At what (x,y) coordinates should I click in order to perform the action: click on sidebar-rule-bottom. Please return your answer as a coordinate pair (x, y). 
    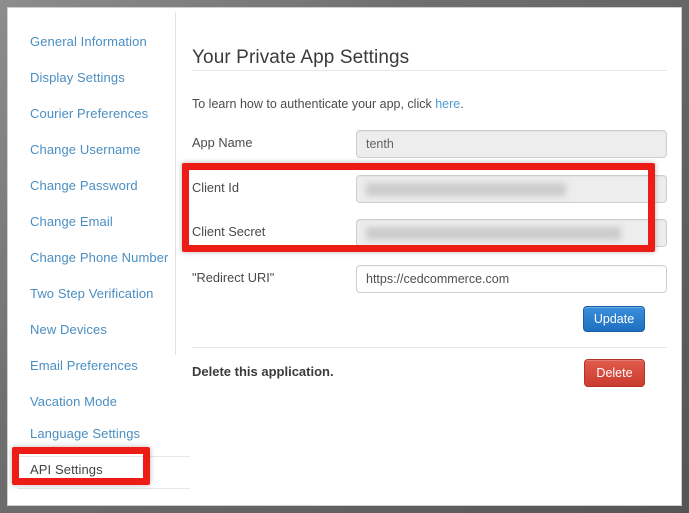
    Looking at the image, I should click on (104, 488).